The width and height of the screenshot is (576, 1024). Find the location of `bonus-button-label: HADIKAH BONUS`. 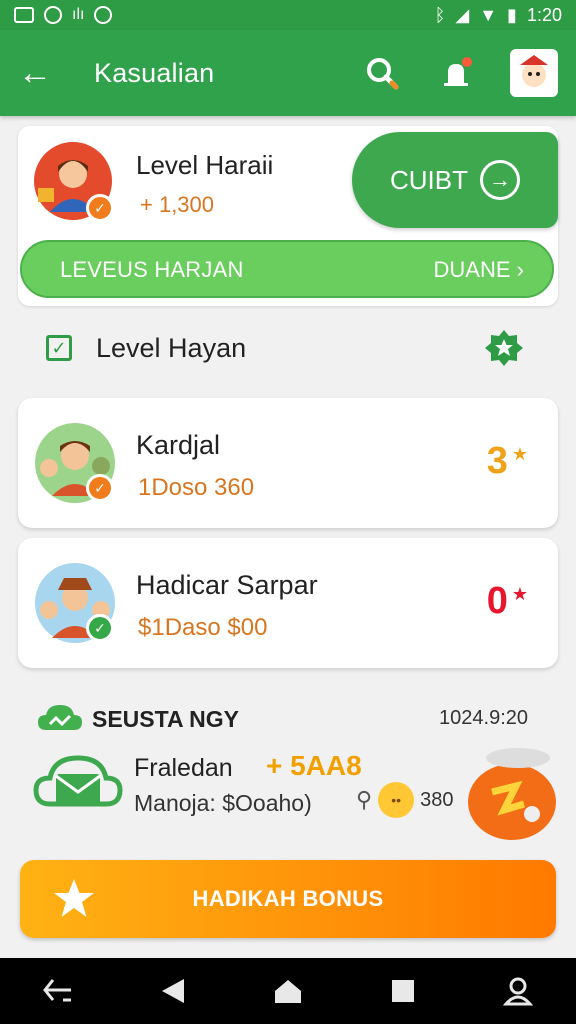

bonus-button-label: HADIKAH BONUS is located at coordinates (288, 898).